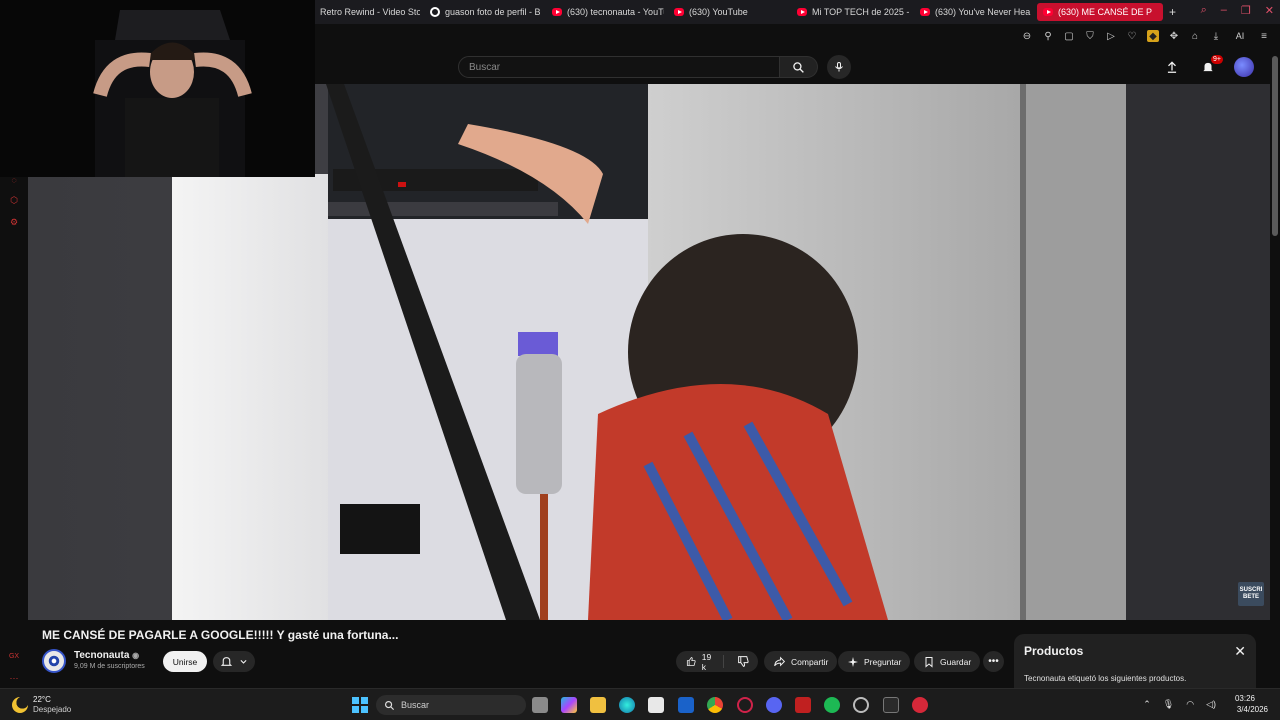 This screenshot has height=720, width=1280. Describe the element at coordinates (360, 705) in the screenshot. I see `windows-start-icon` at that location.